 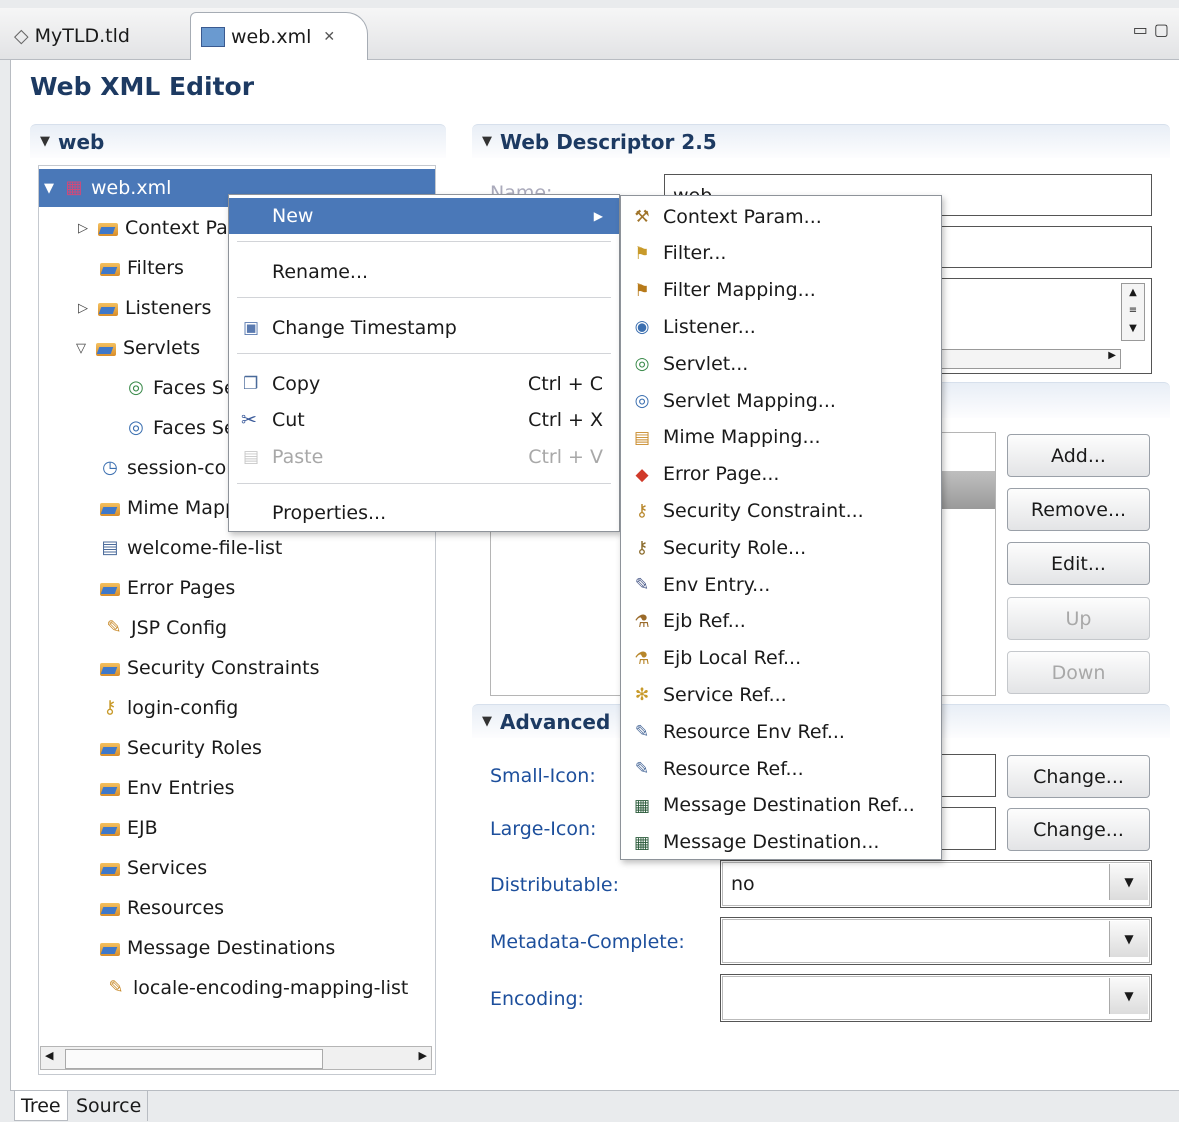 I want to click on tree-item-label: web.xml, so click(x=131, y=188).